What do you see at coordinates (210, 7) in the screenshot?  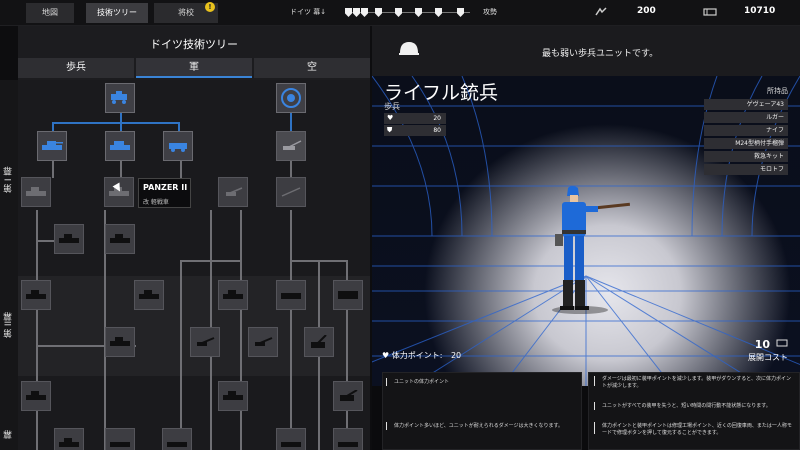 I see `alert-badge: !` at bounding box center [210, 7].